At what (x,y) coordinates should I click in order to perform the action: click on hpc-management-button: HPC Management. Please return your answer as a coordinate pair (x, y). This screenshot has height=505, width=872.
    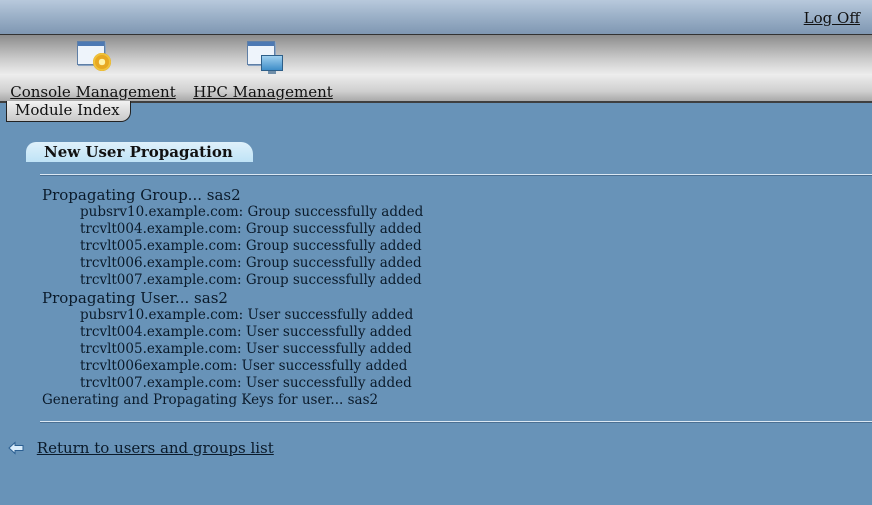
    Looking at the image, I should click on (263, 70).